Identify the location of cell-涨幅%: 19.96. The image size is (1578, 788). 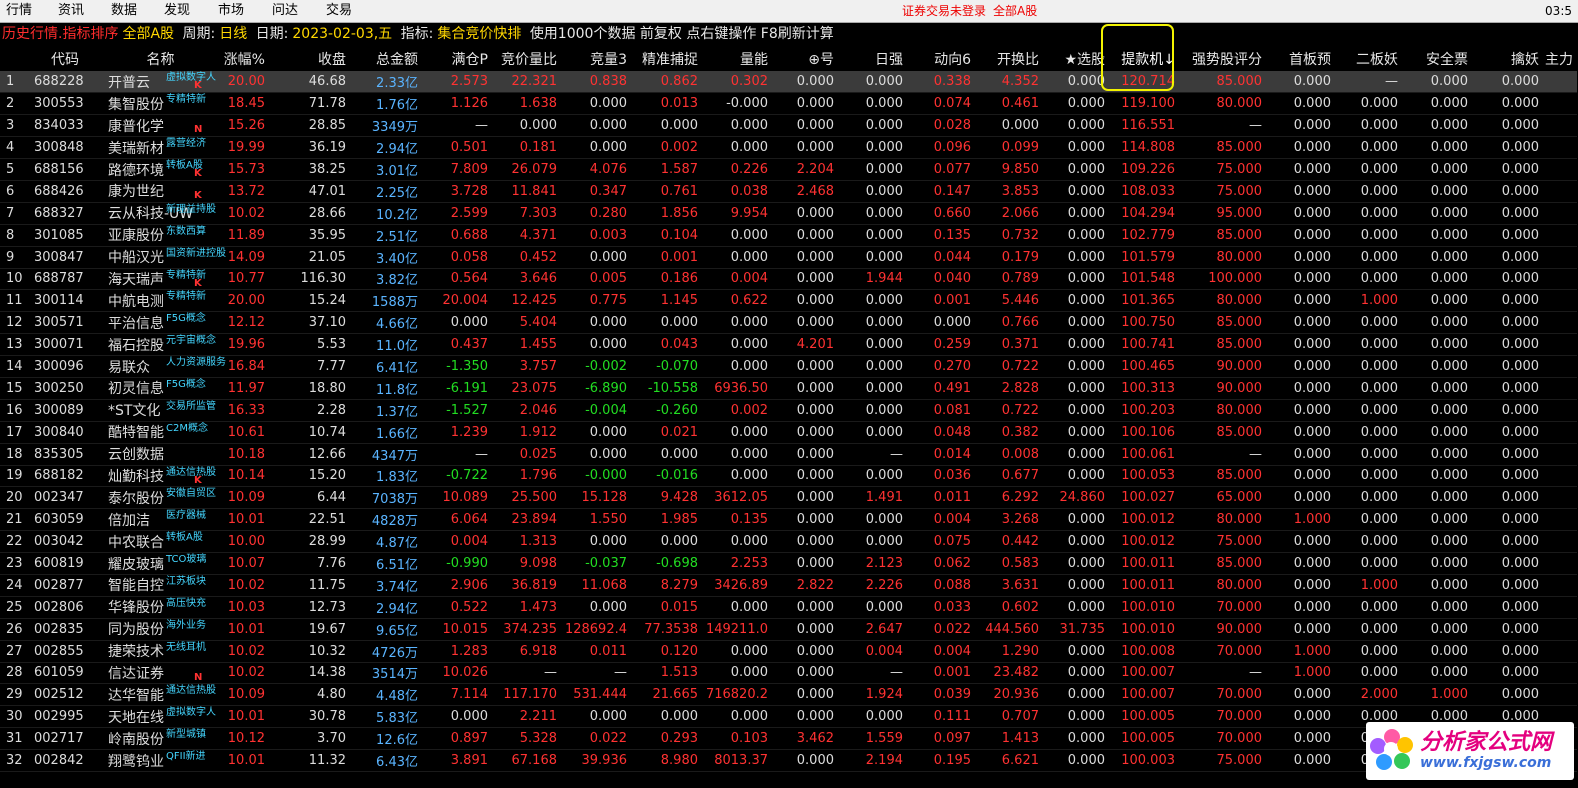
(245, 345).